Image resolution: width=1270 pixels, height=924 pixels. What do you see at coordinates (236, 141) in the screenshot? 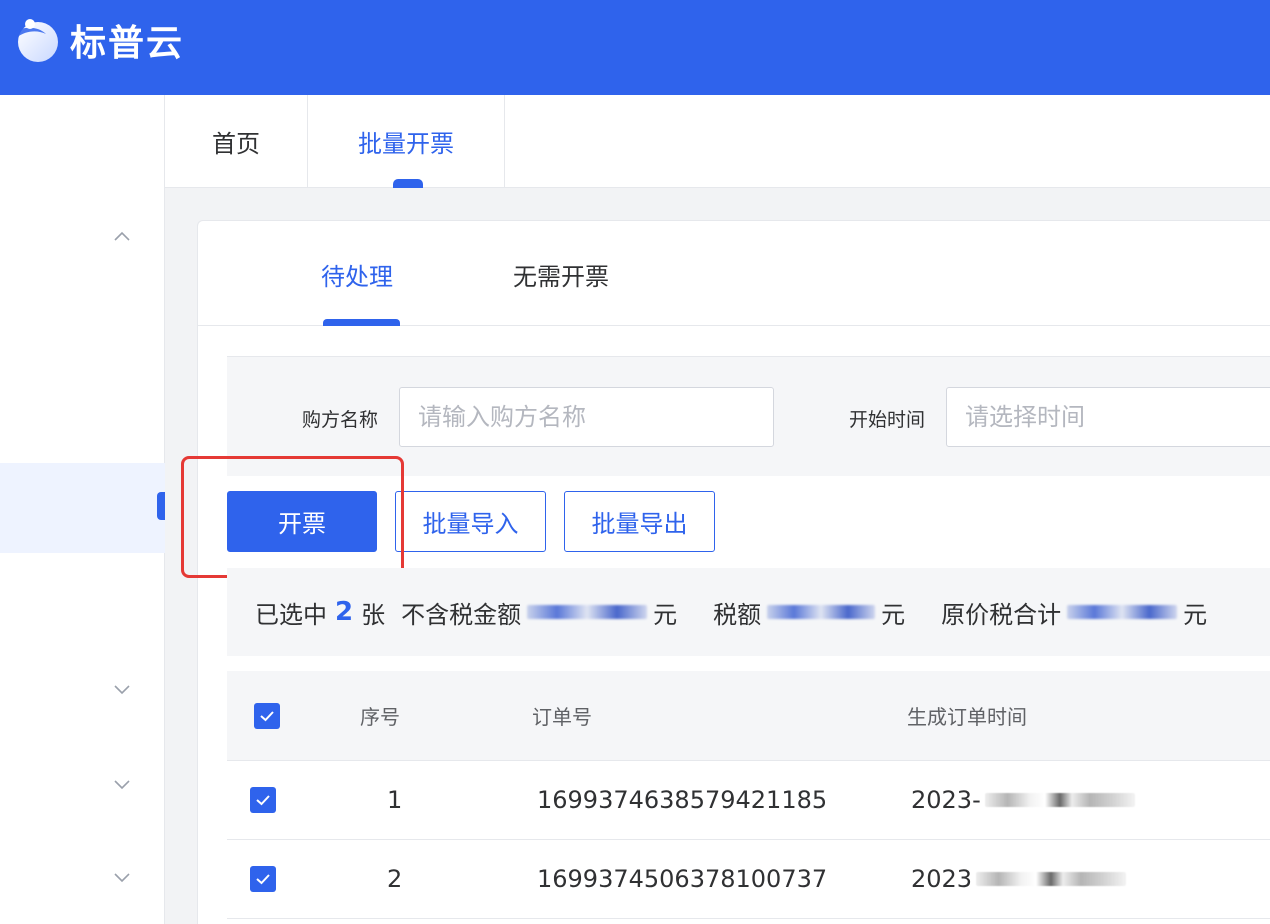
I see `tab-home: 首页` at bounding box center [236, 141].